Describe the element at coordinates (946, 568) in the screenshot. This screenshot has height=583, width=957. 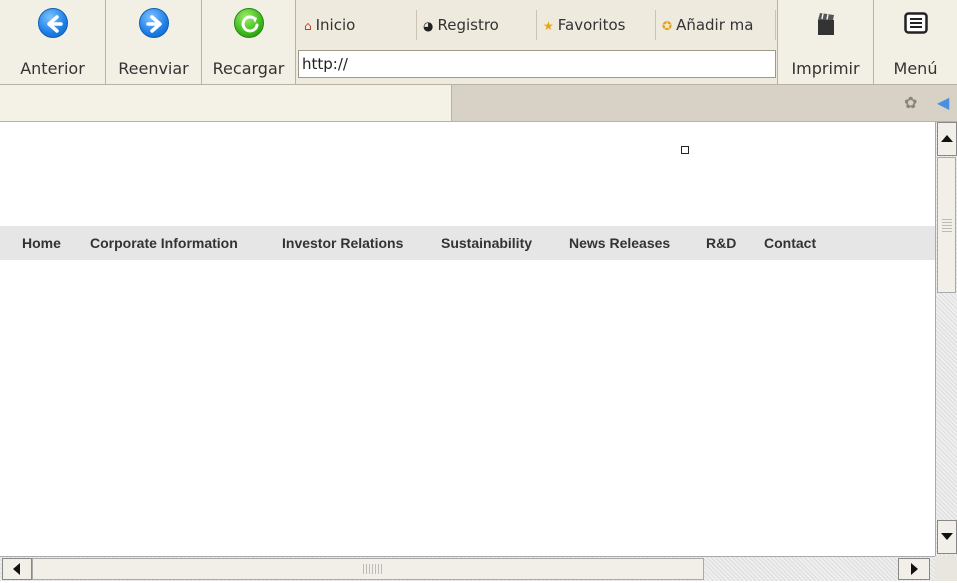
I see `scrollbar-corner` at that location.